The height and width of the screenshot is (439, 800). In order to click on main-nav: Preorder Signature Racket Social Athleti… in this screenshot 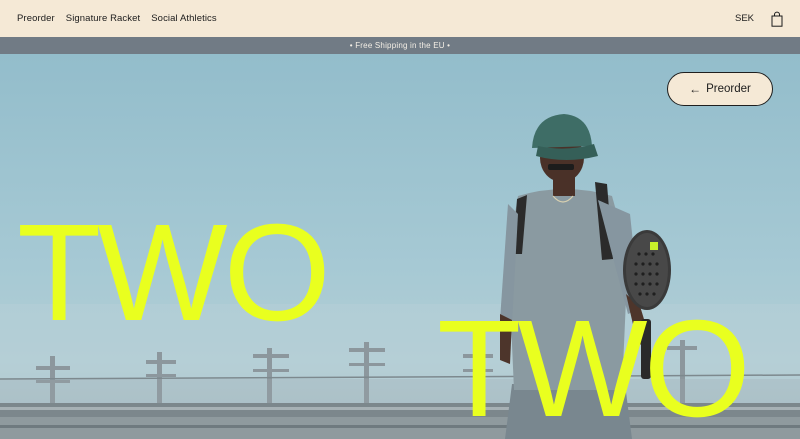, I will do `click(117, 18)`.